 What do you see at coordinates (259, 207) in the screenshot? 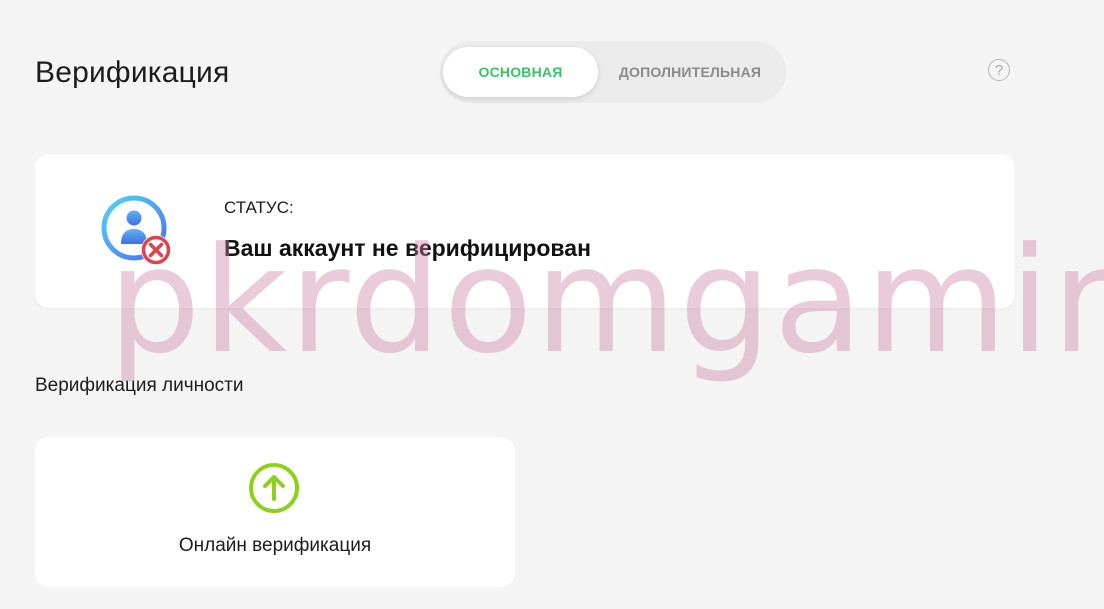
I see `status-label: СТАТУС:` at bounding box center [259, 207].